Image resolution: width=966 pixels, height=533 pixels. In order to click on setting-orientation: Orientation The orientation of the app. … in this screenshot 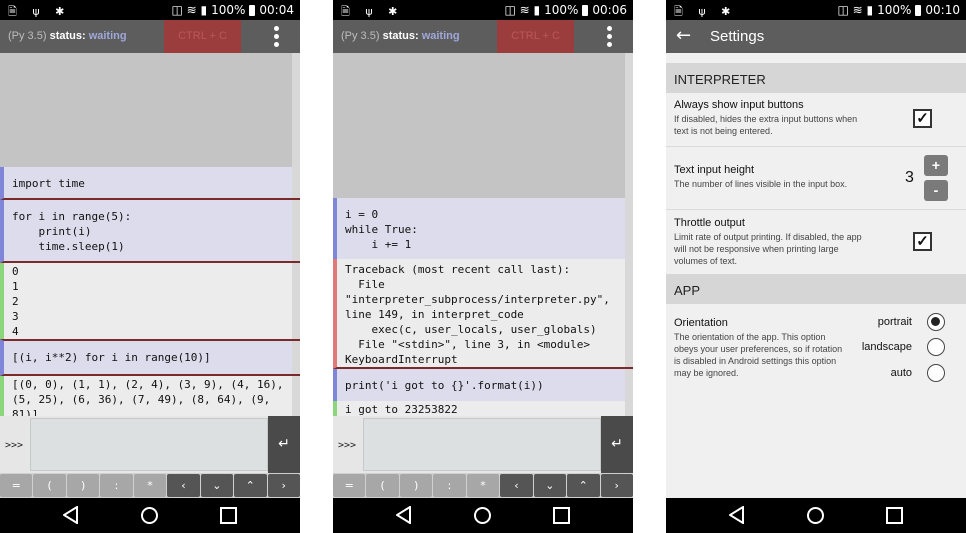, I will do `click(816, 349)`.